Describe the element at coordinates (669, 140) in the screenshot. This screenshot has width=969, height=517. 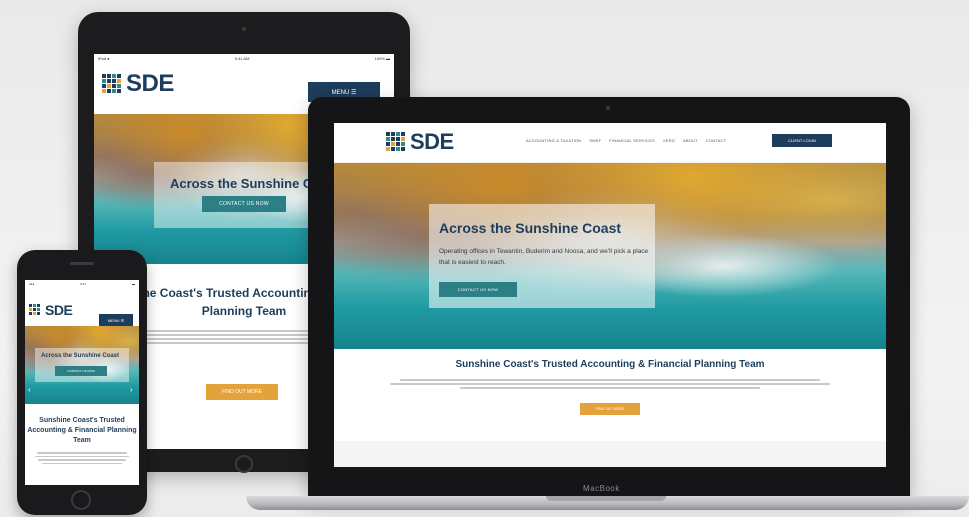
I see `nav-item-xero: XERO` at that location.